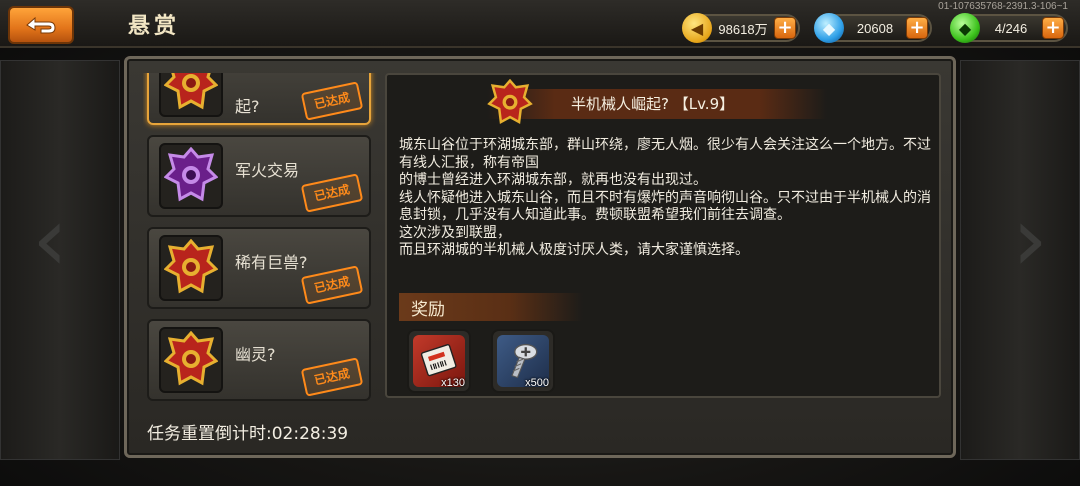  I want to click on green-gem-icon: ◆, so click(965, 28).